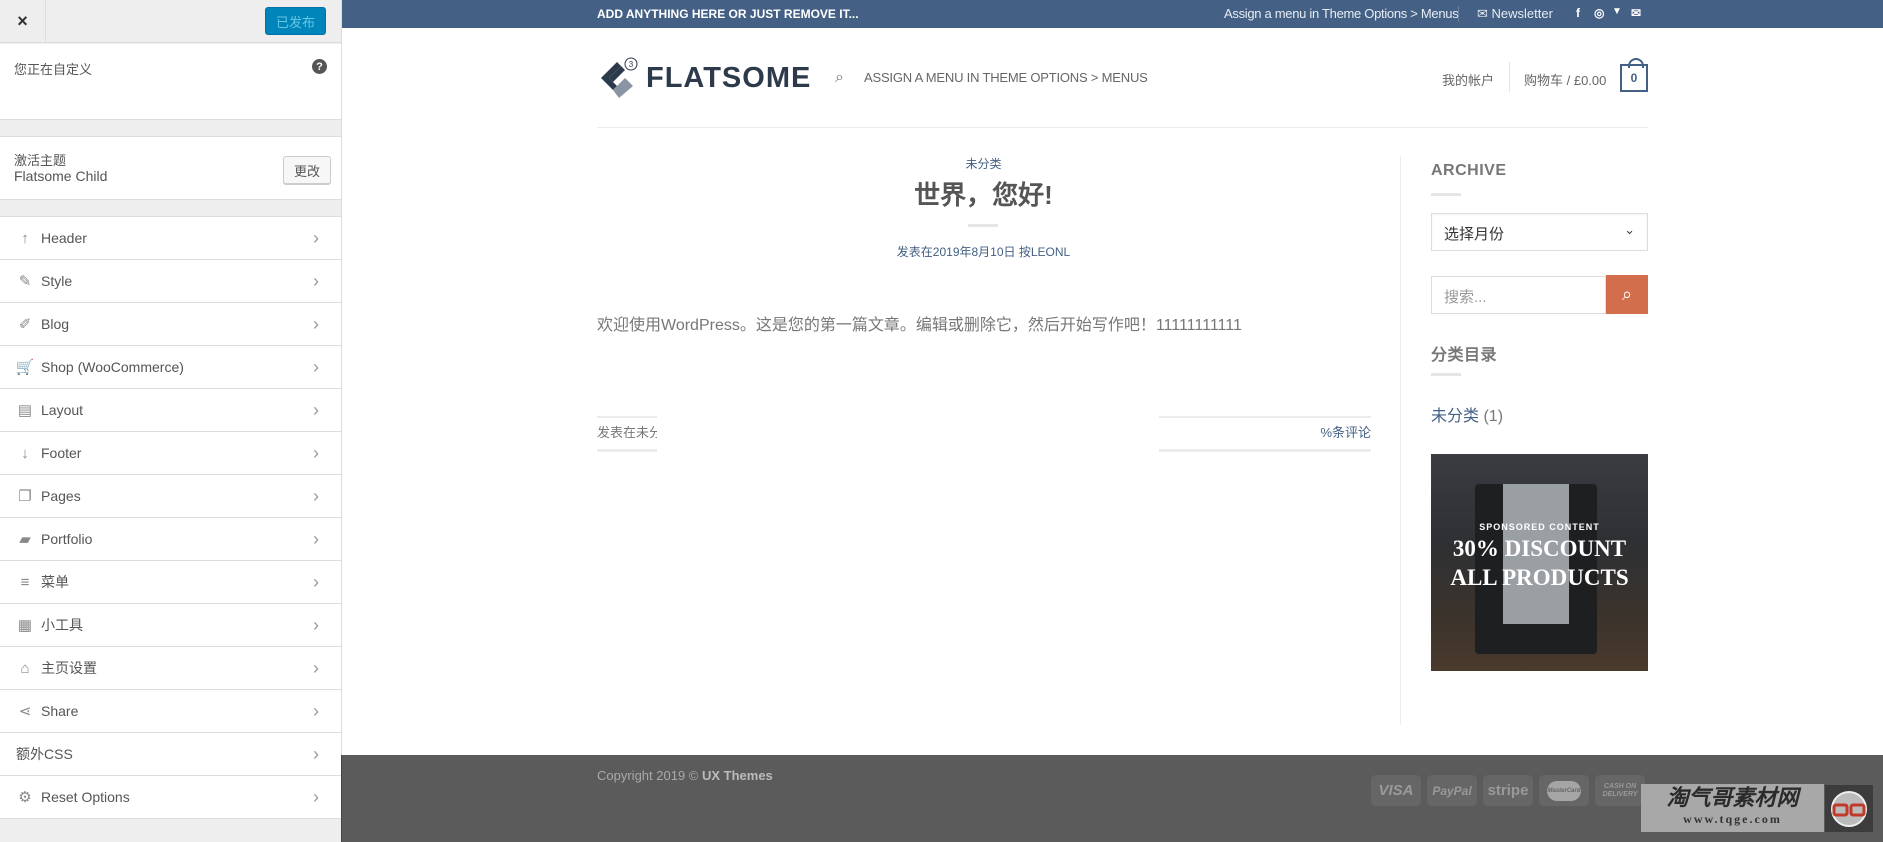 The height and width of the screenshot is (842, 1883). I want to click on customizer-section-label: Footer, so click(61, 453).